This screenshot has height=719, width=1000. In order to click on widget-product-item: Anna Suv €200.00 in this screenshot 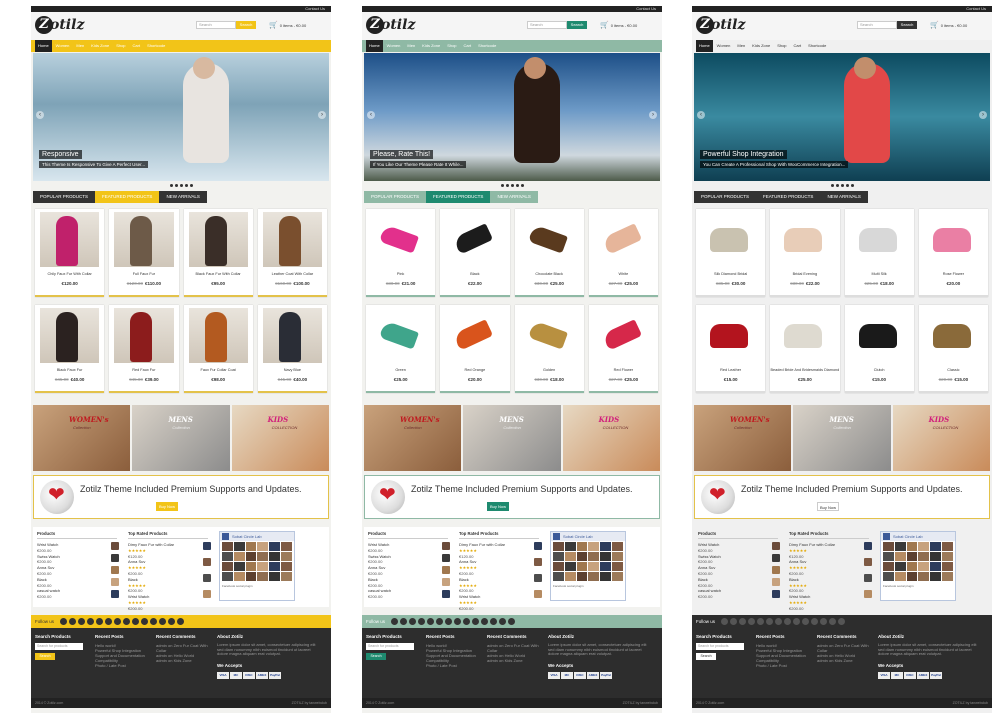, I will do `click(738, 571)`.